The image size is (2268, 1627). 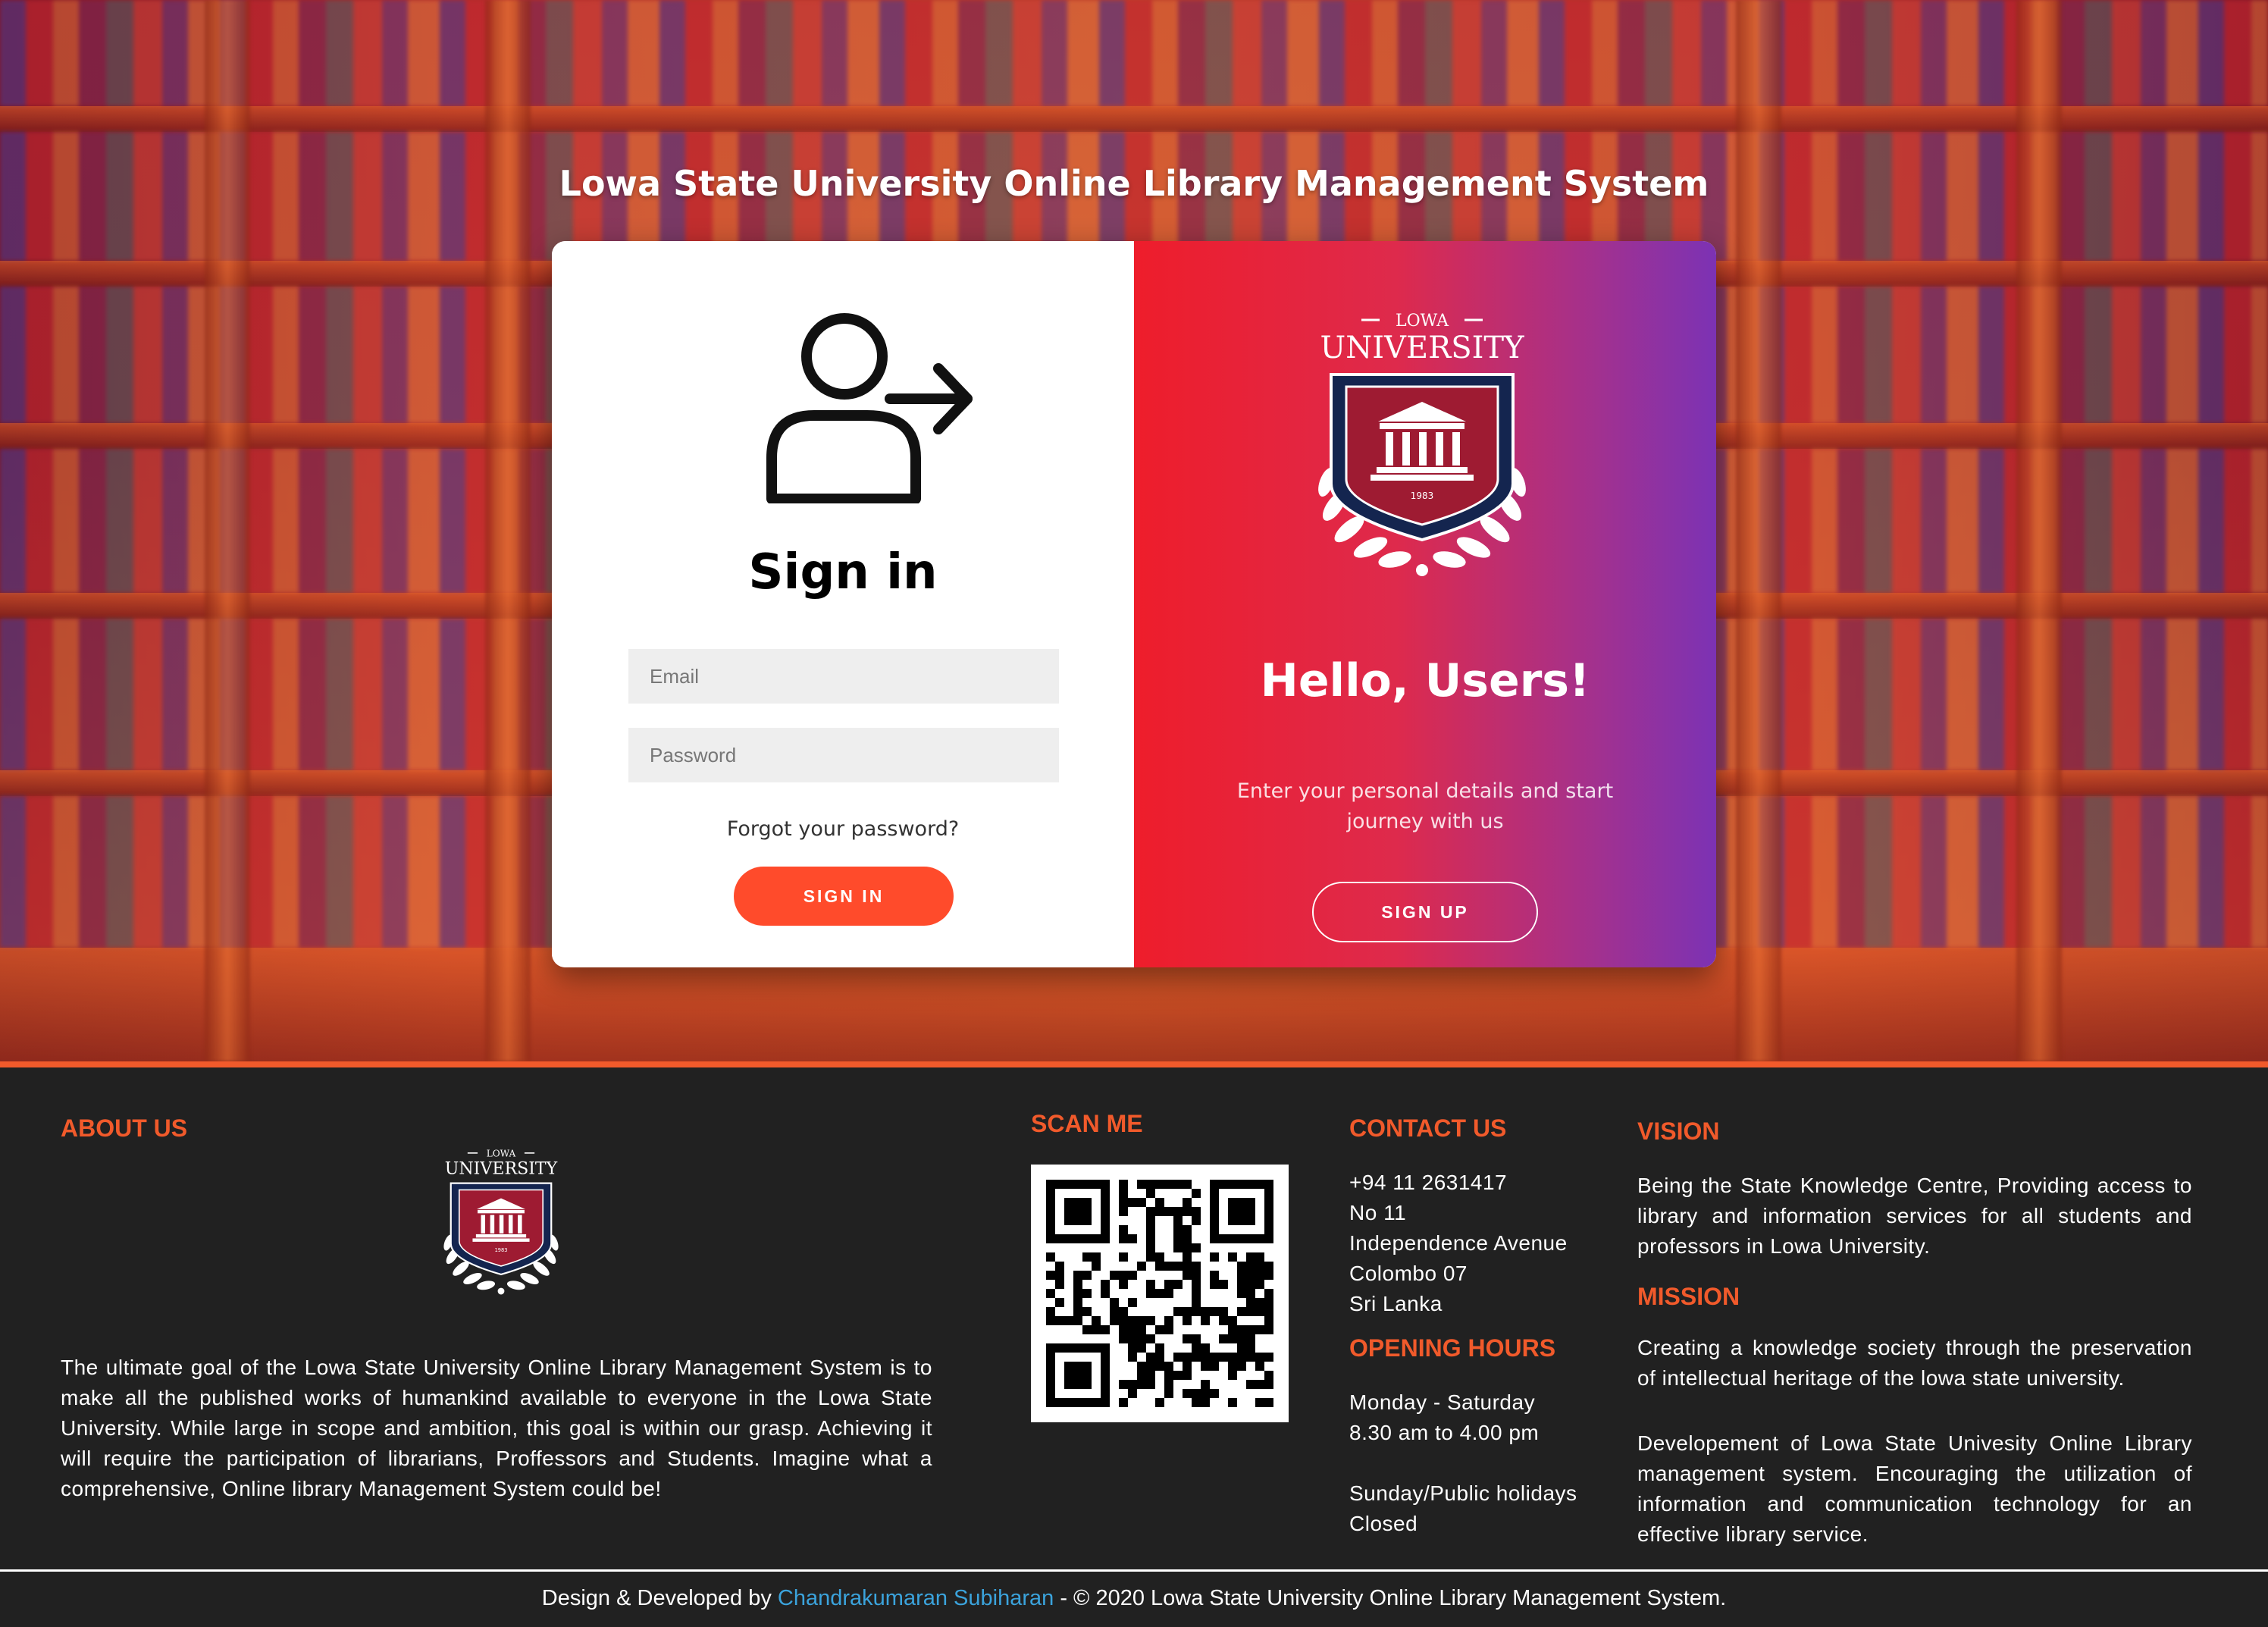 What do you see at coordinates (1442, 1402) in the screenshot?
I see `weekday-days: Monday - Saturday` at bounding box center [1442, 1402].